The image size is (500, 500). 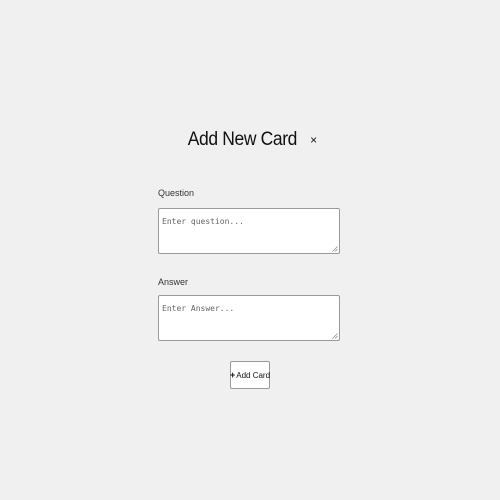 I want to click on add-card-button: + Add Card, so click(x=250, y=375).